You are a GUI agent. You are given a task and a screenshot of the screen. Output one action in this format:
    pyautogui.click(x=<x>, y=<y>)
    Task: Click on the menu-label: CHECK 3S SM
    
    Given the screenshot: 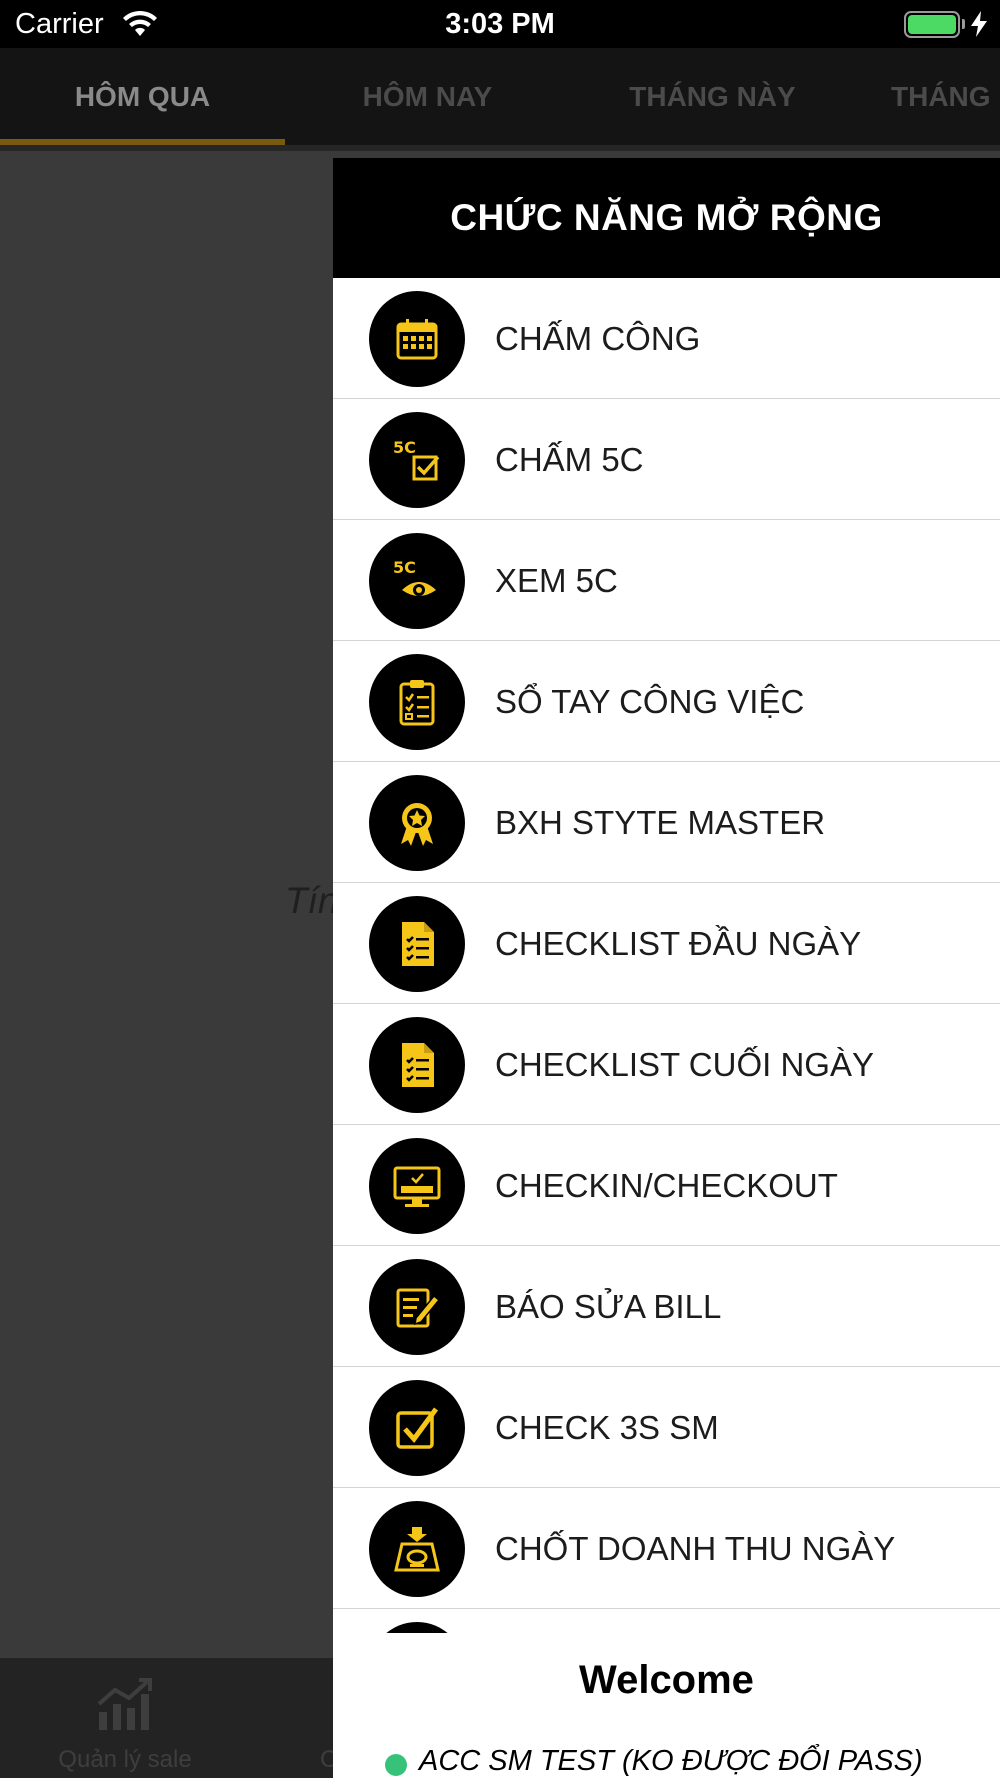 What is the action you would take?
    pyautogui.click(x=607, y=1427)
    